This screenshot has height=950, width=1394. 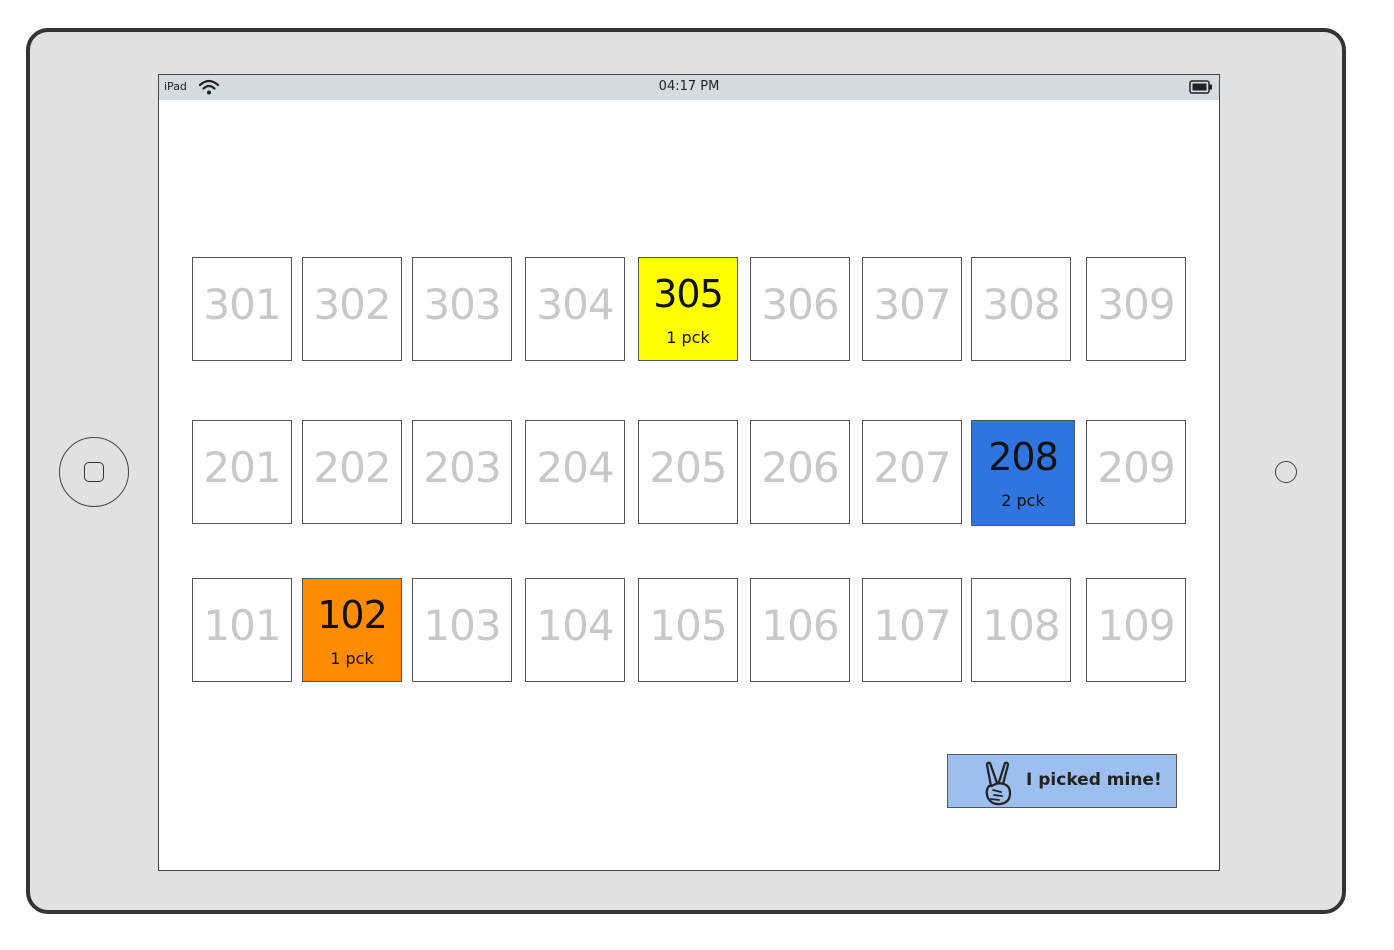 What do you see at coordinates (1023, 500) in the screenshot?
I see `package-count: 2 pck` at bounding box center [1023, 500].